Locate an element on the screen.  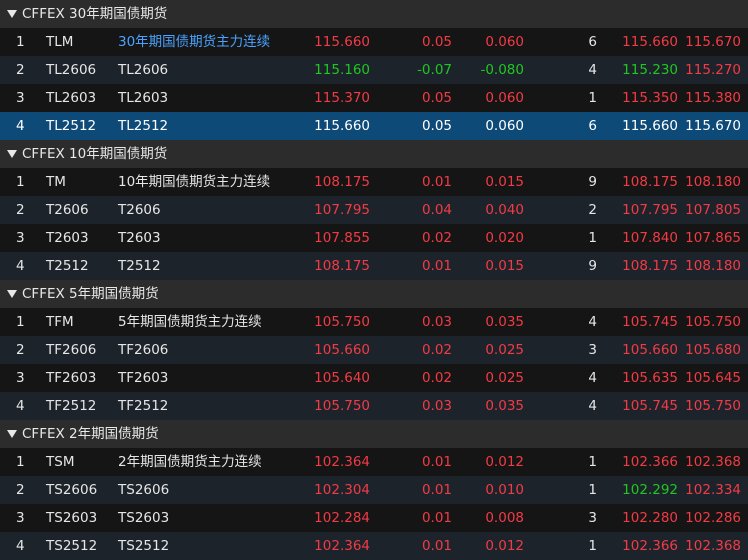
ask-price: 108.180 is located at coordinates (713, 182).